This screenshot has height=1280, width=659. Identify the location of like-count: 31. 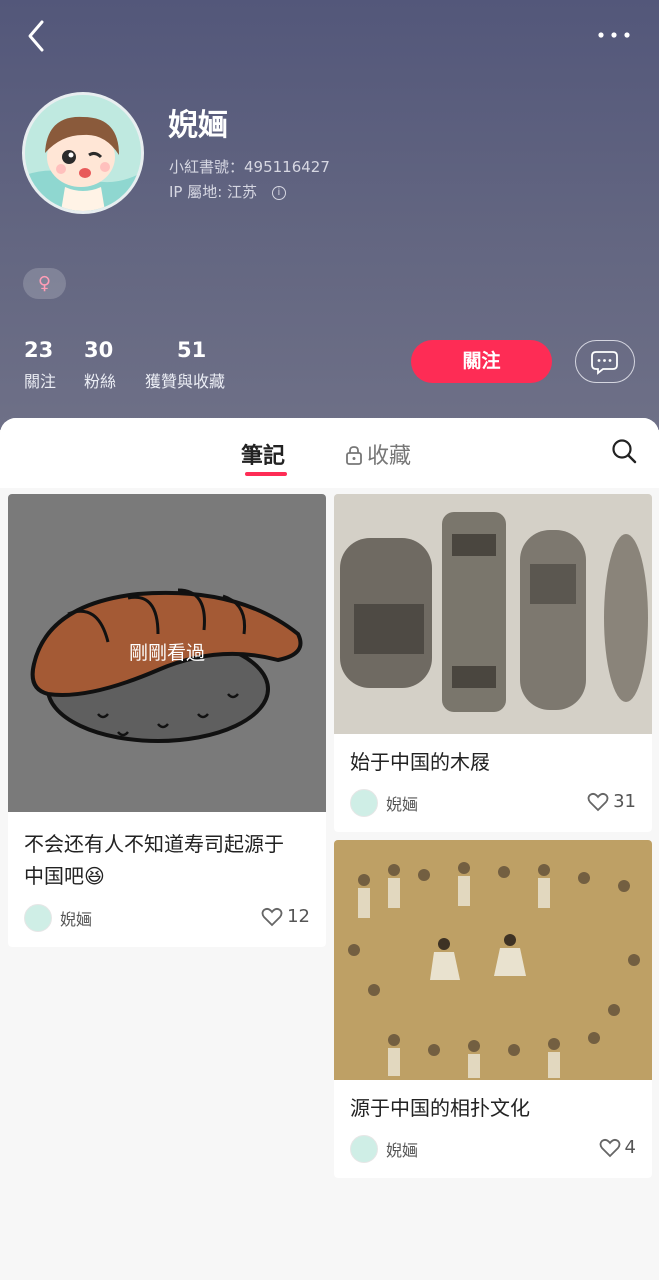
(624, 801).